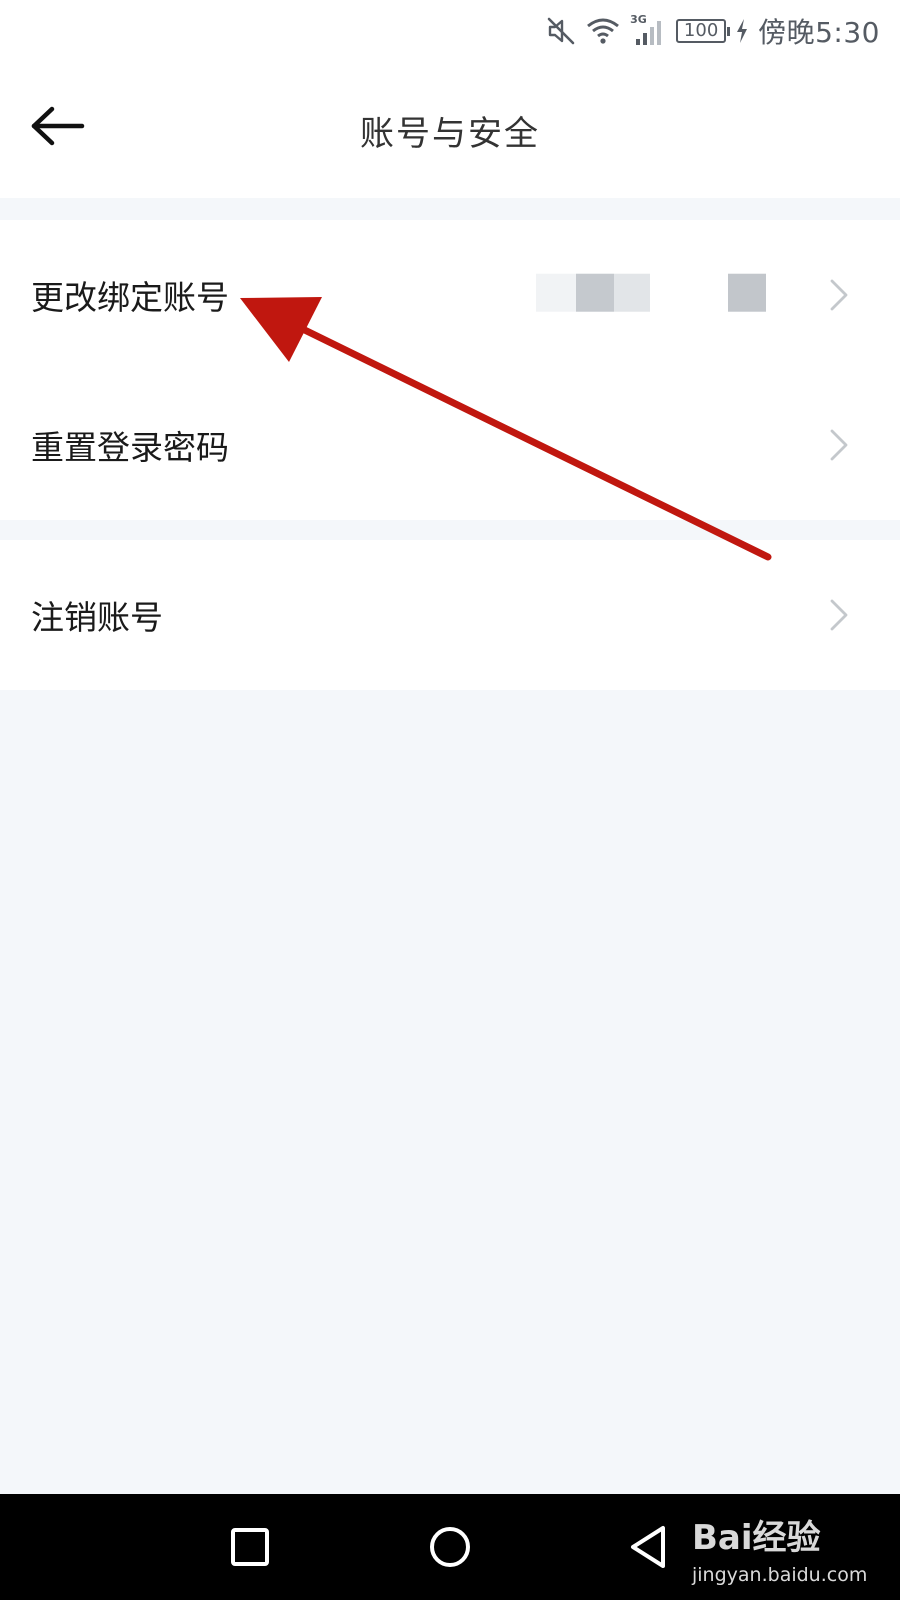  I want to click on battery-indicator: 100, so click(703, 31).